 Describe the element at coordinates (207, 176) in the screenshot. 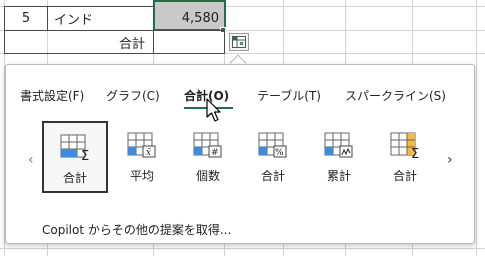

I see `total-option-label: 個数` at that location.